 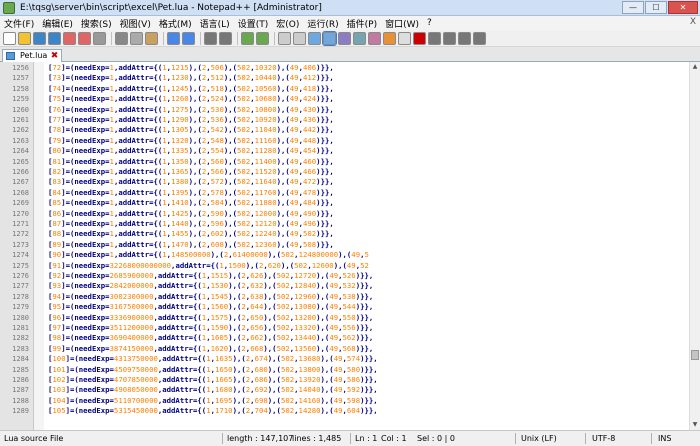 What do you see at coordinates (39, 38) in the screenshot?
I see `save-icon` at bounding box center [39, 38].